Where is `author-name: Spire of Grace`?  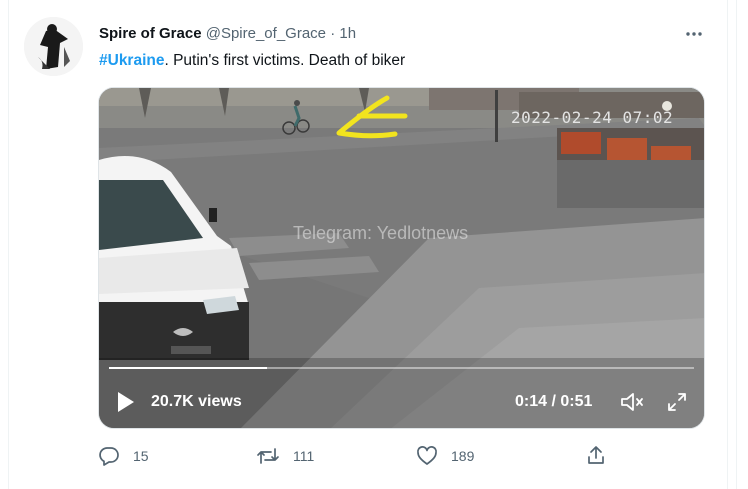 author-name: Spire of Grace is located at coordinates (150, 33).